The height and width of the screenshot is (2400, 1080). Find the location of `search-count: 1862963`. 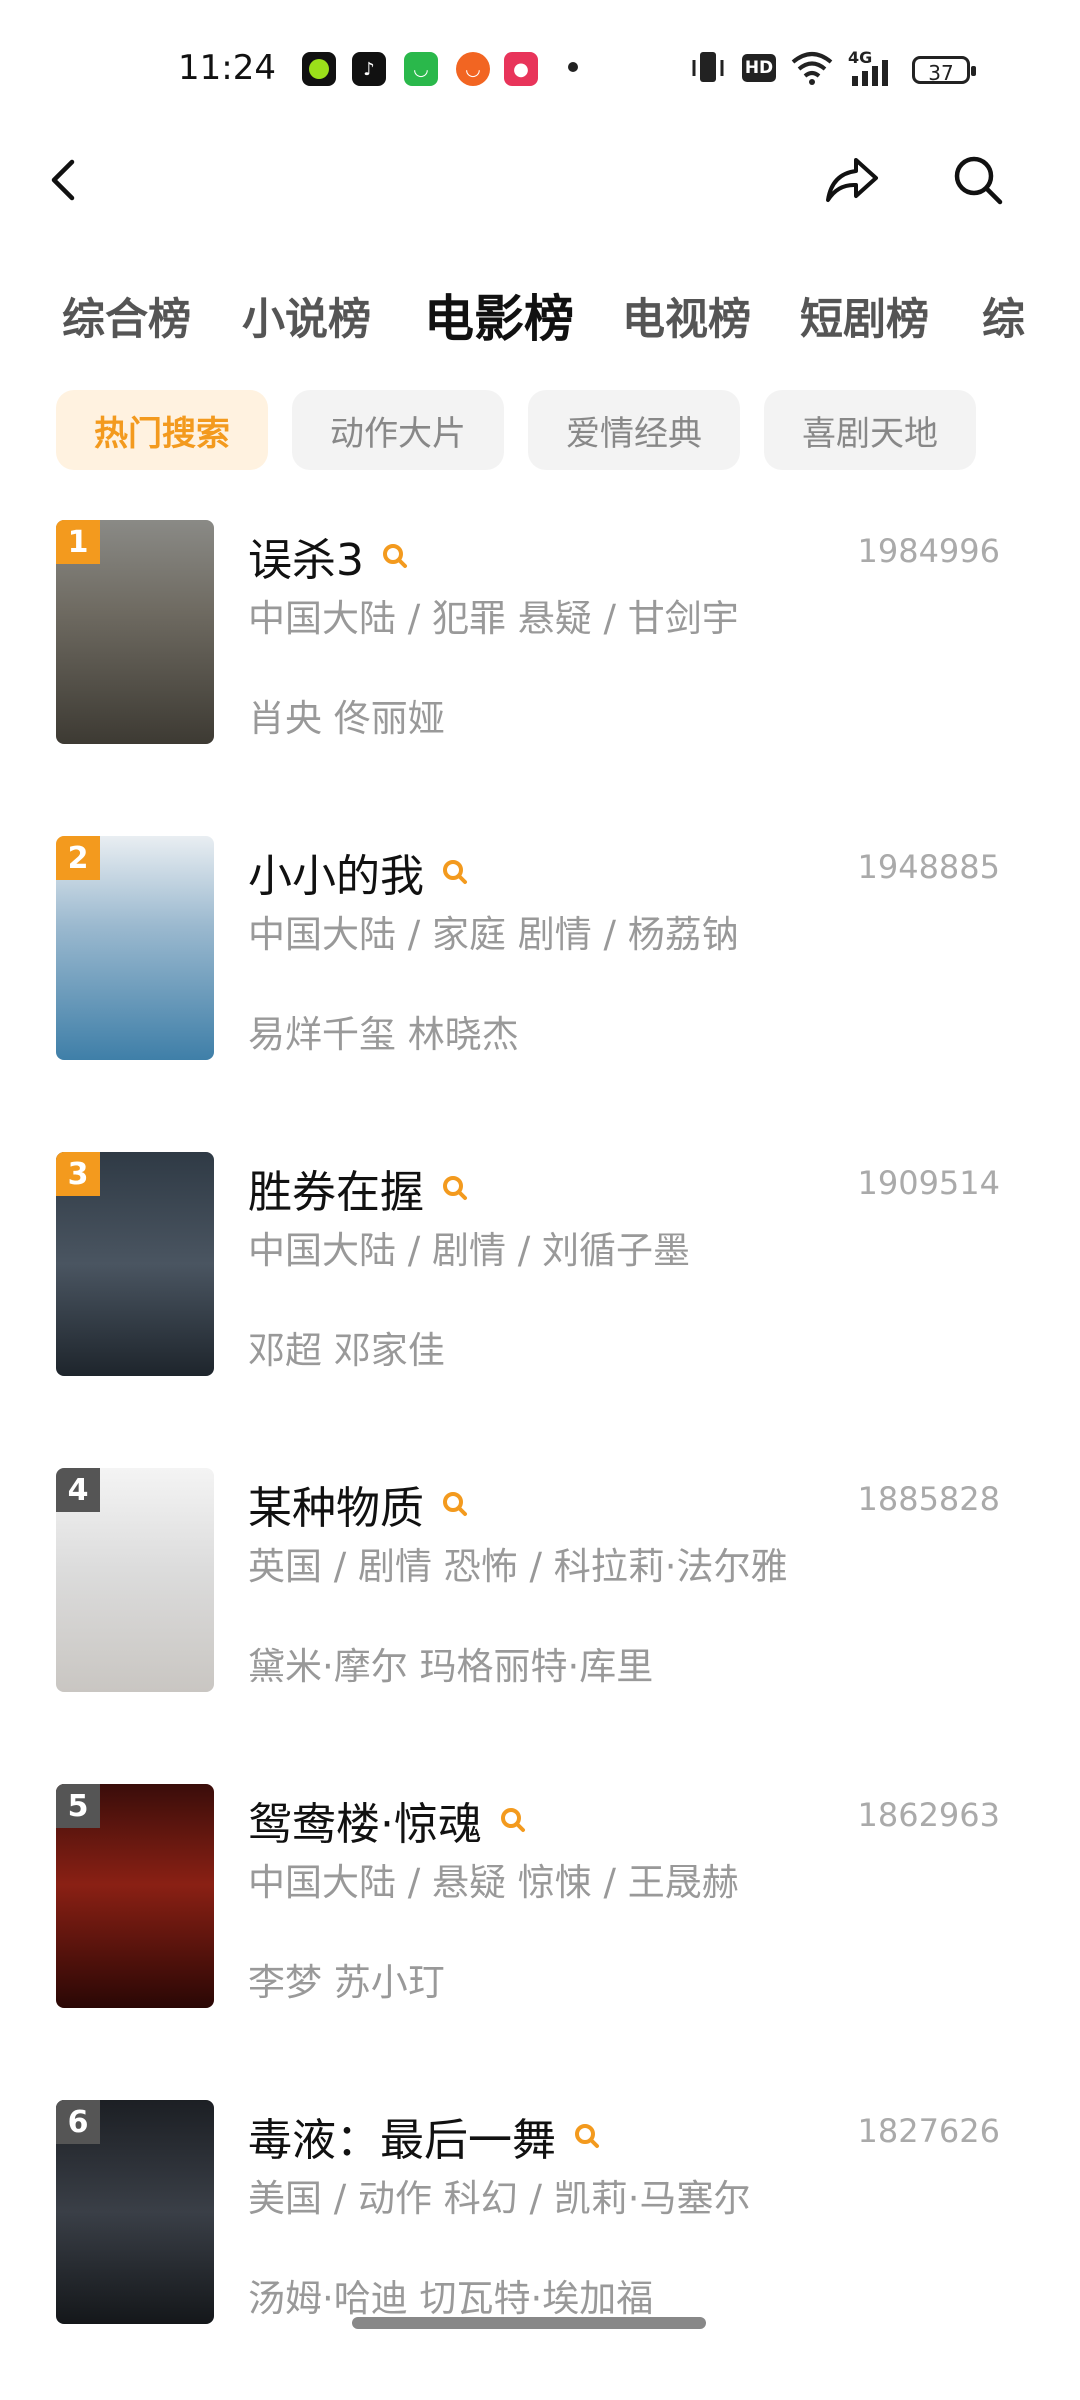

search-count: 1862963 is located at coordinates (928, 1815).